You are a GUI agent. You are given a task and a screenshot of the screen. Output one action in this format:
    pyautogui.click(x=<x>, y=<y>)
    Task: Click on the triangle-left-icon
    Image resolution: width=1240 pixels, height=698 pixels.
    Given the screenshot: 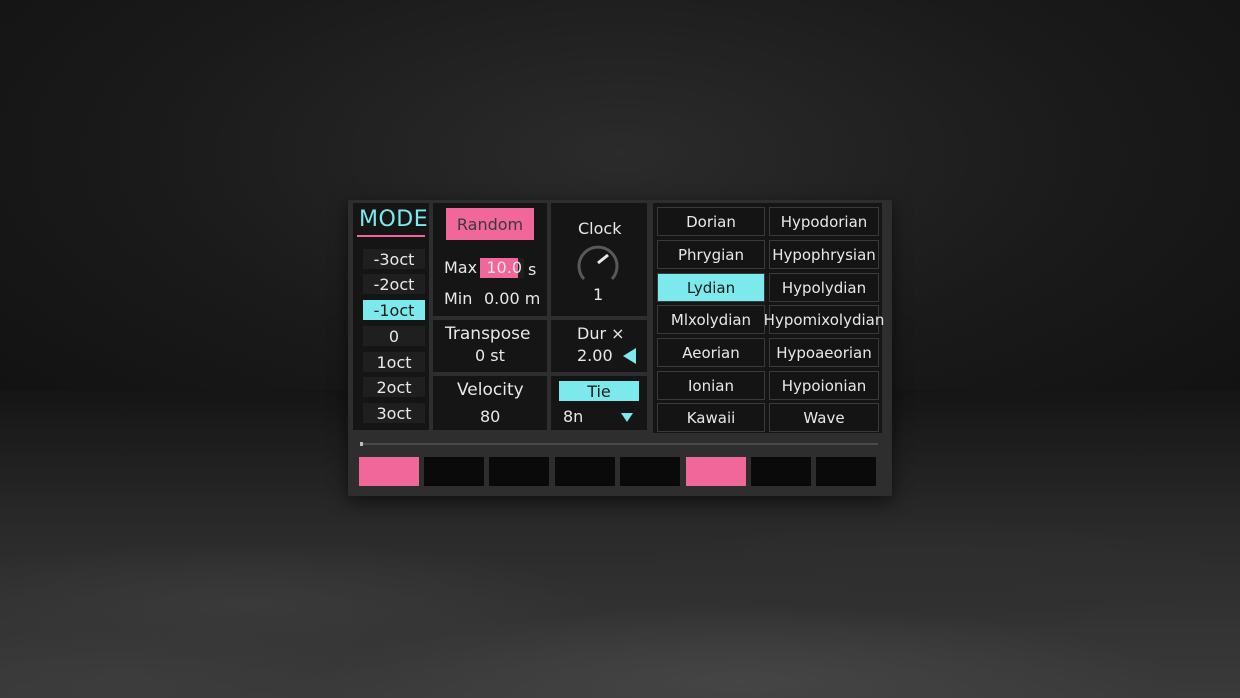 What is the action you would take?
    pyautogui.click(x=629, y=356)
    